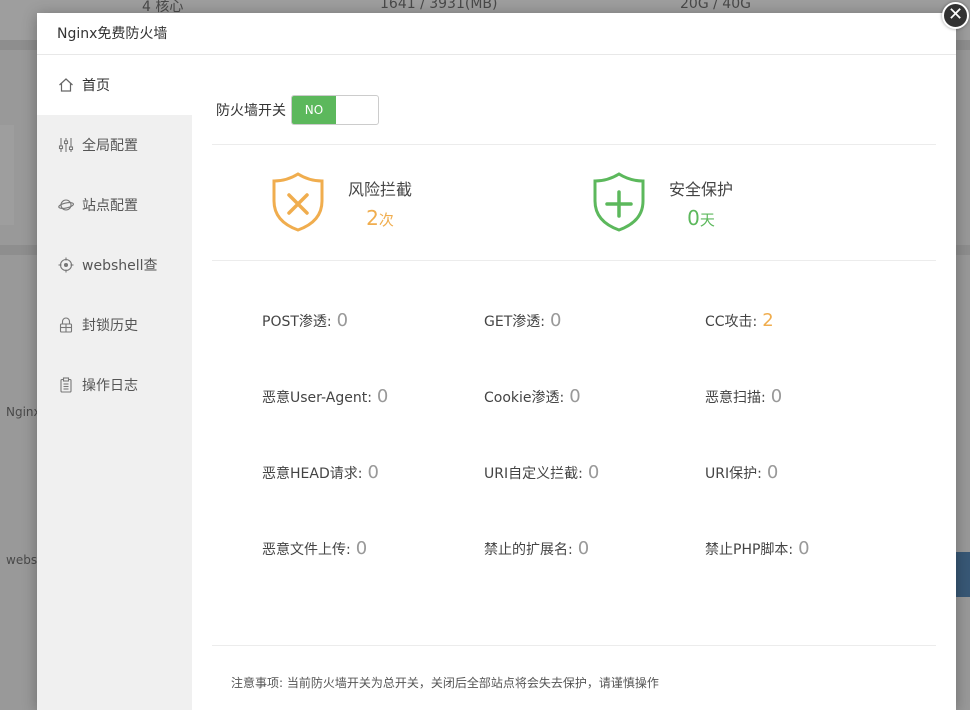 The image size is (970, 710). What do you see at coordinates (96, 86) in the screenshot?
I see `sidebar-item-label: 首页` at bounding box center [96, 86].